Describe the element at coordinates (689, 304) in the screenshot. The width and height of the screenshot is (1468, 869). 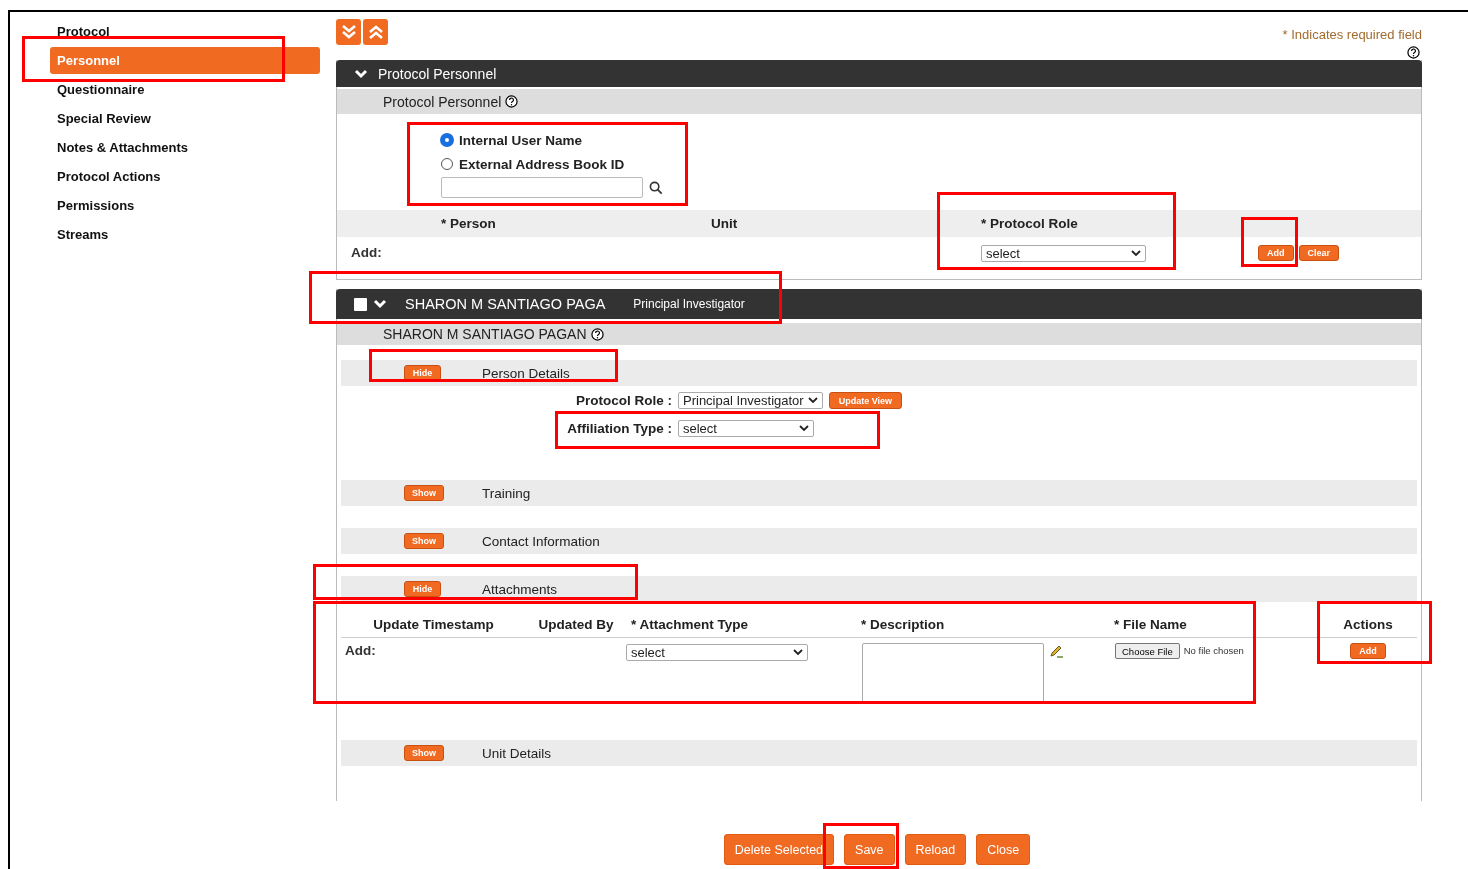
I see `person-role: Principal Investigator` at that location.